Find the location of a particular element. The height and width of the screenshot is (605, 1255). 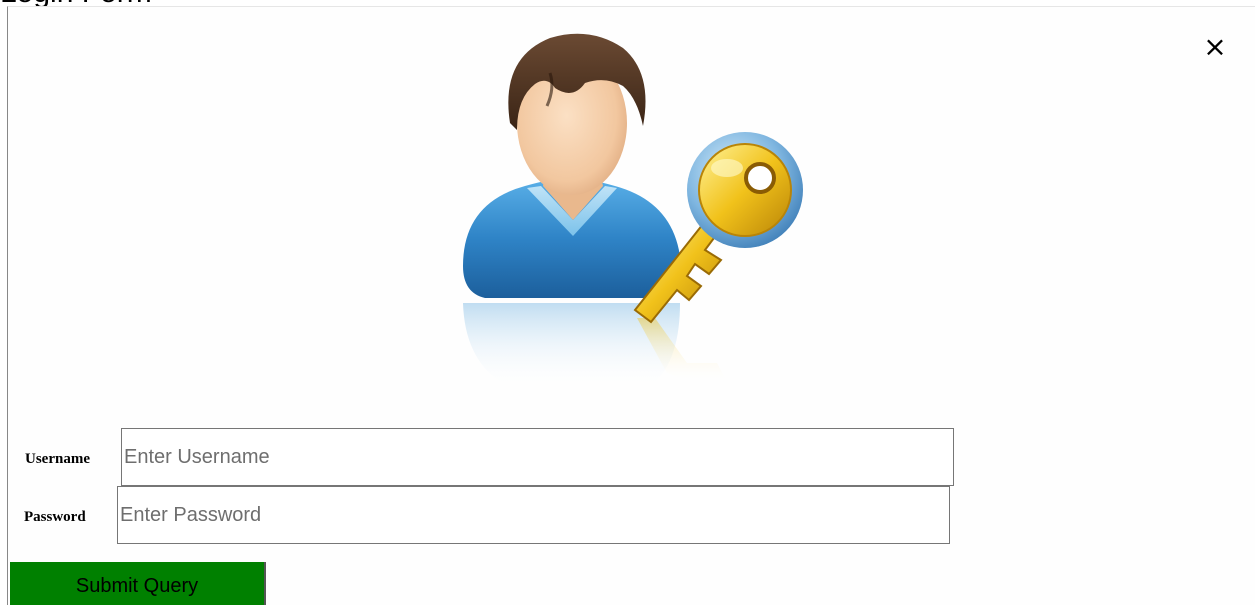

username-label: Username is located at coordinates (57, 459).